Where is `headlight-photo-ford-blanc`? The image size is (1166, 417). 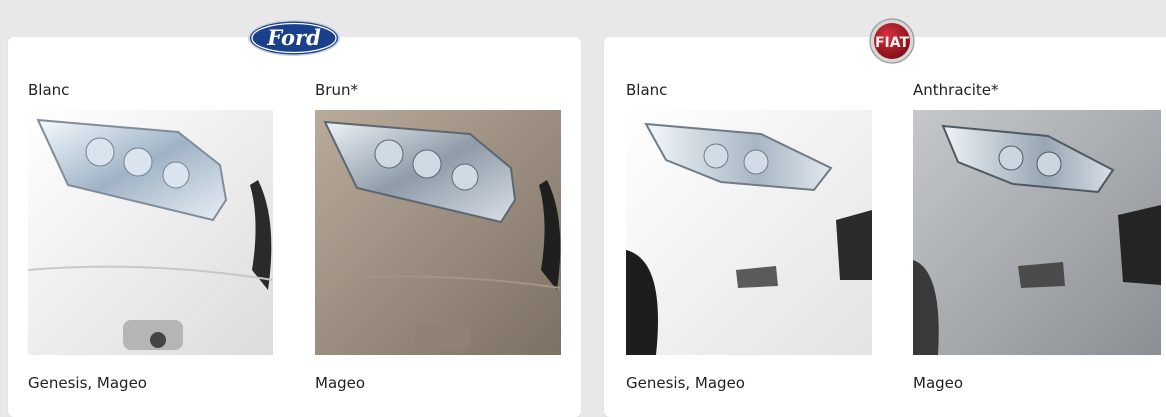
headlight-photo-ford-blanc is located at coordinates (150, 232).